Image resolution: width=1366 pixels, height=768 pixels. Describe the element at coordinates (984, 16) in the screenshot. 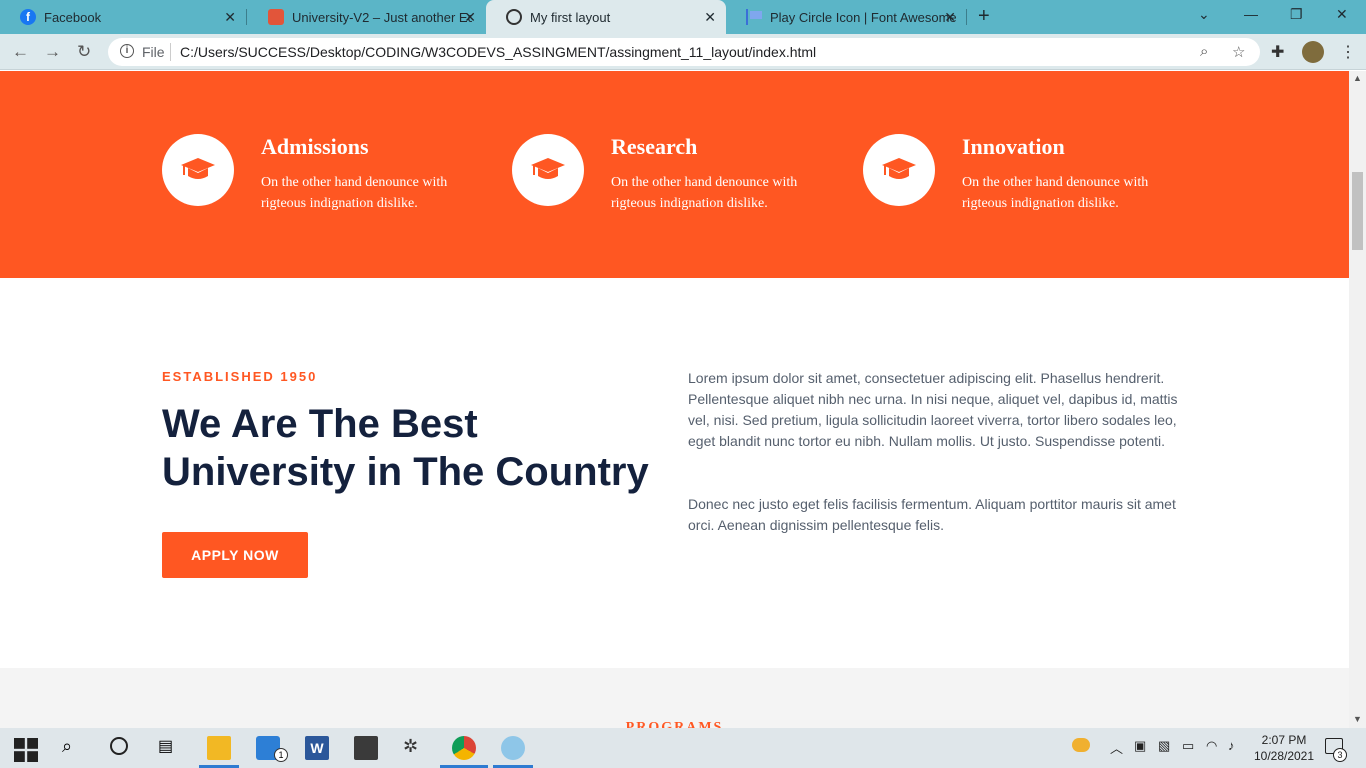

I see `new-tab-button: +` at that location.